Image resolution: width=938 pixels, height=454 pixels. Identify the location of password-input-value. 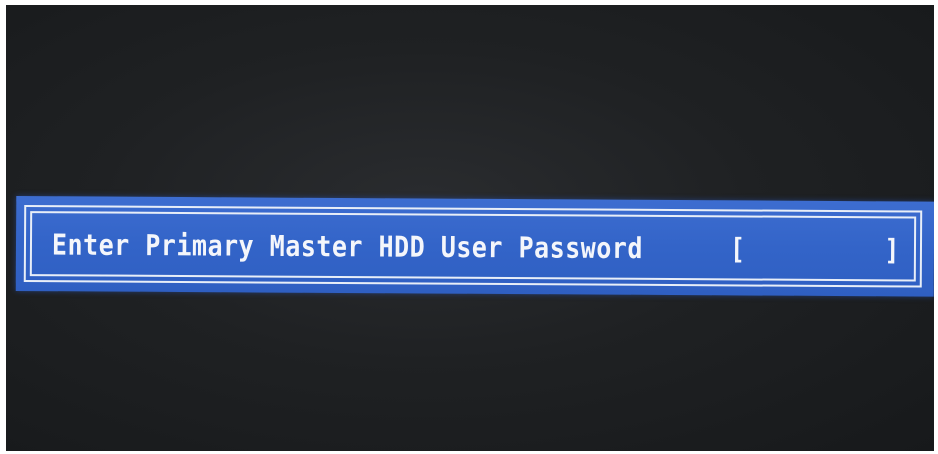
(815, 248).